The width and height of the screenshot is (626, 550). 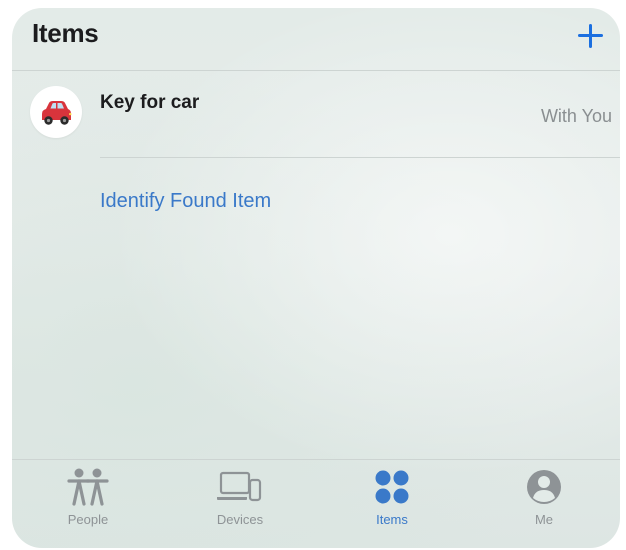 I want to click on item-status: With You, so click(x=576, y=116).